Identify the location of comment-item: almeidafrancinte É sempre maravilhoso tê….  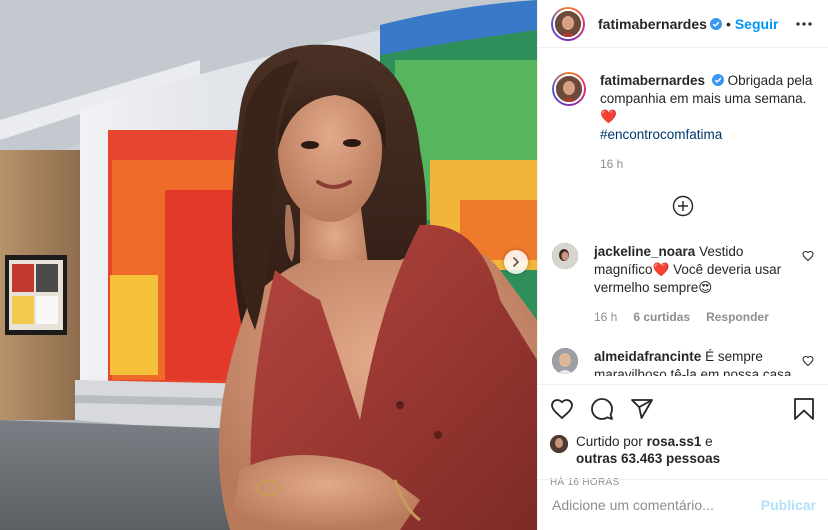
(683, 362).